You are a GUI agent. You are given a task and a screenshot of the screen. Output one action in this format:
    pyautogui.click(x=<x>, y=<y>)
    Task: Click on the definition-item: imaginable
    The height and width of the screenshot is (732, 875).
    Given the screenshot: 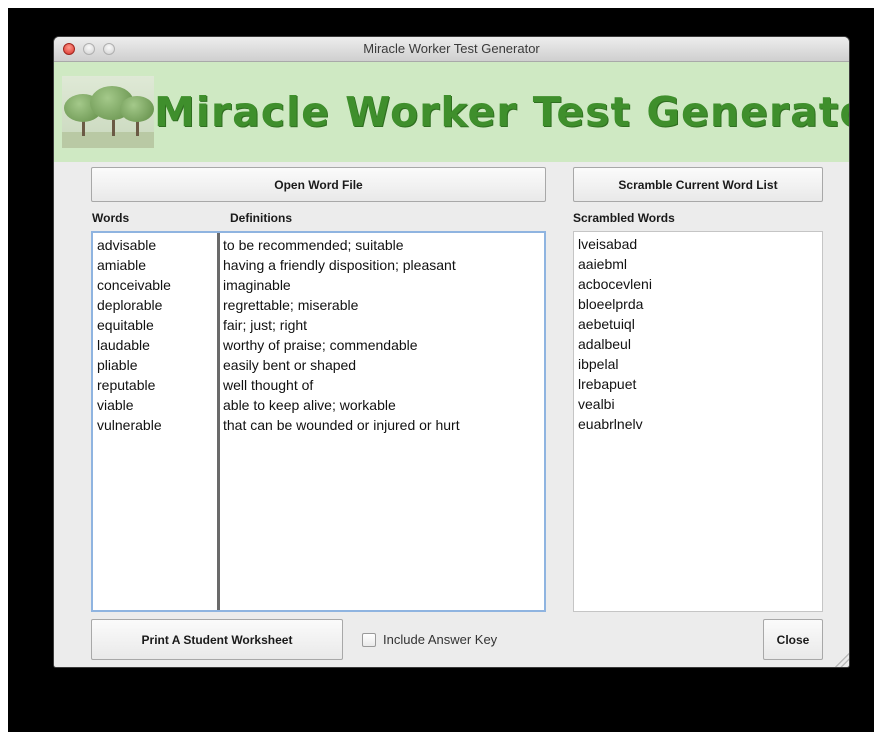 What is the action you would take?
    pyautogui.click(x=257, y=285)
    